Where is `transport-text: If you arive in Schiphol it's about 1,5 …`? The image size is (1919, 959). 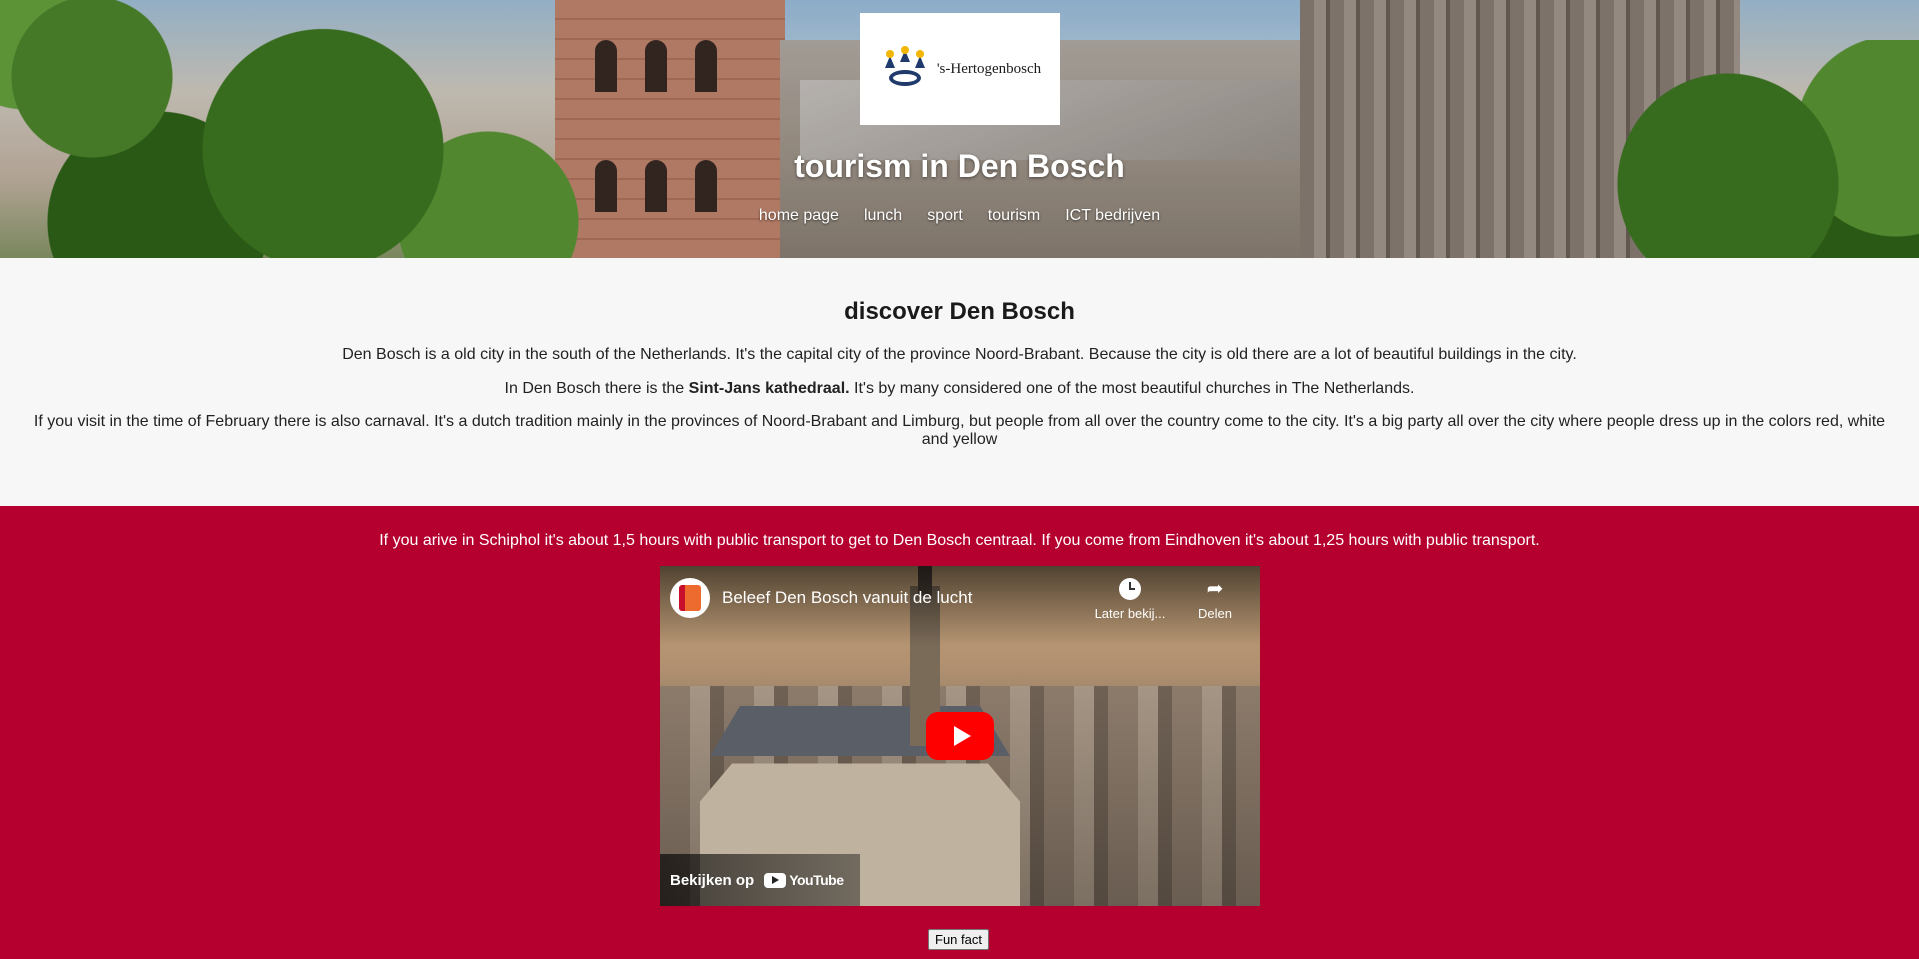
transport-text: If you arive in Schiphol it's about 1,5 … is located at coordinates (959, 540).